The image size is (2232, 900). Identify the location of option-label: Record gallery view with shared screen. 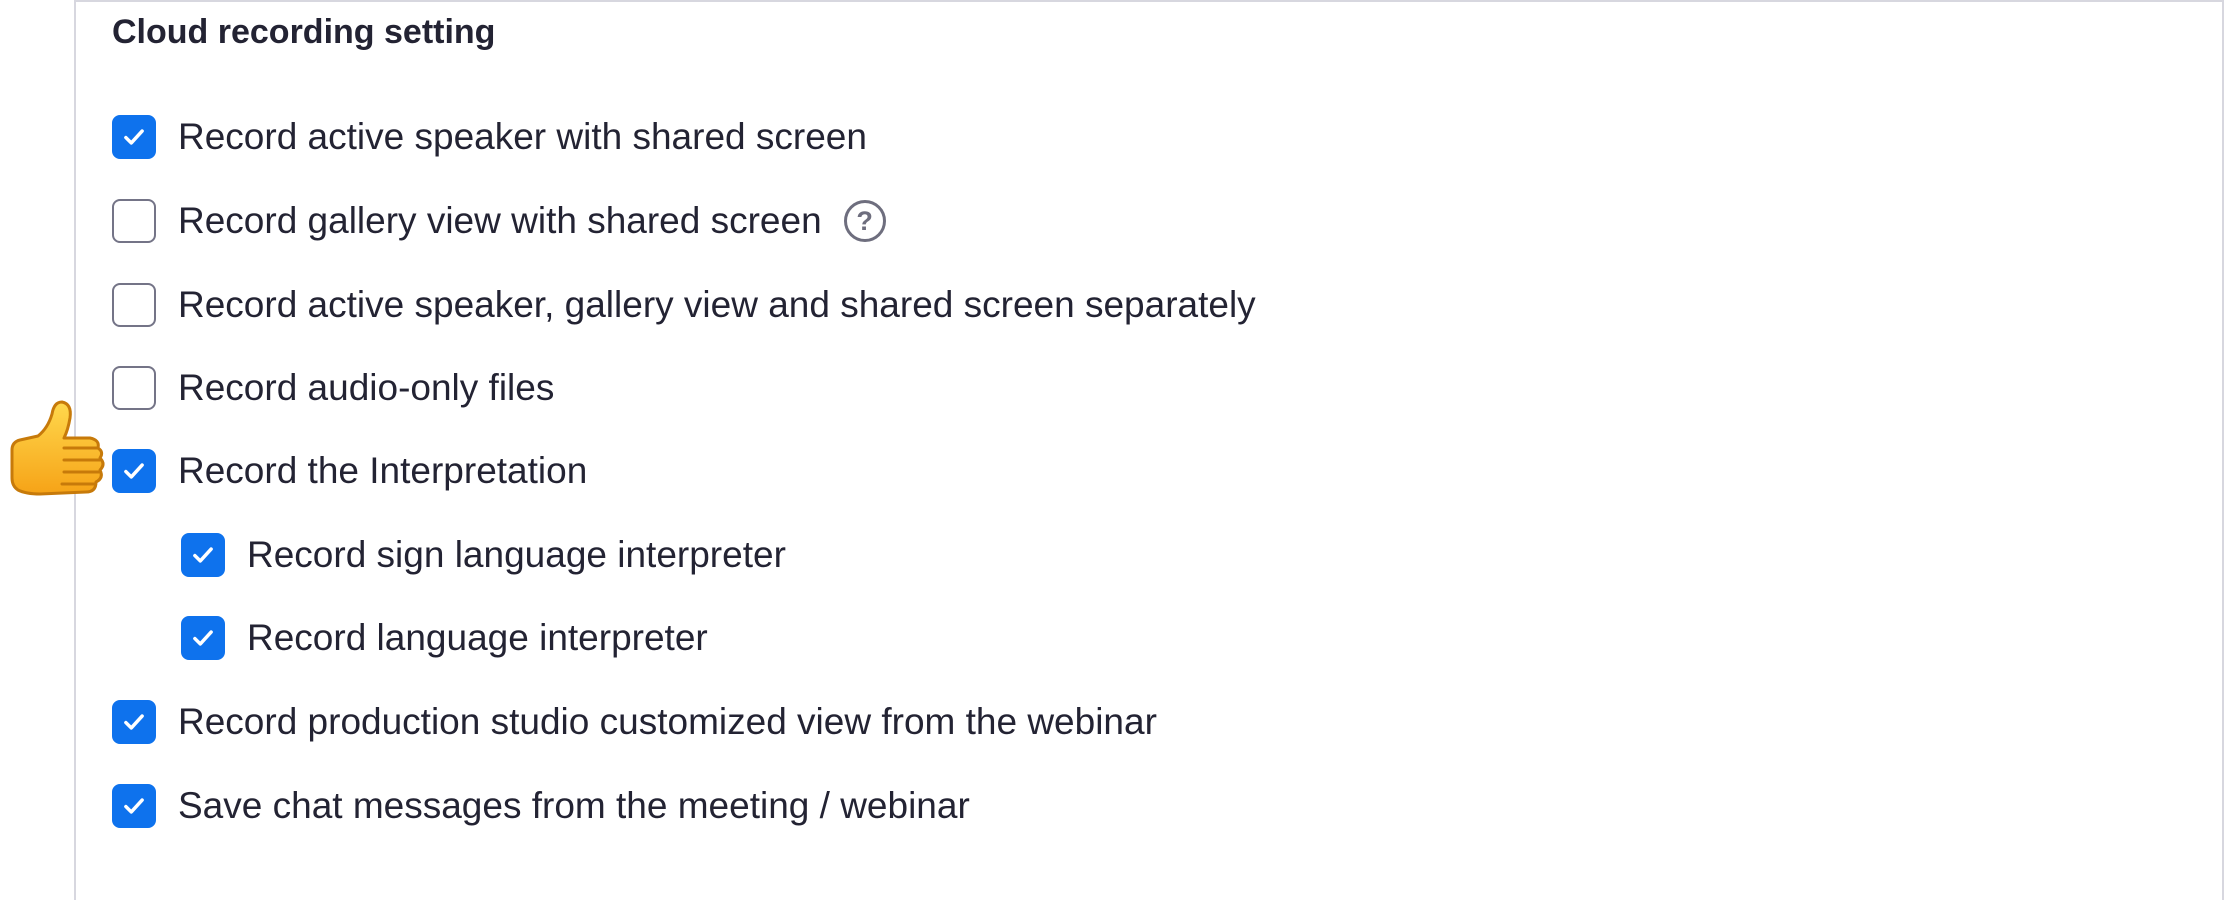
(500, 220).